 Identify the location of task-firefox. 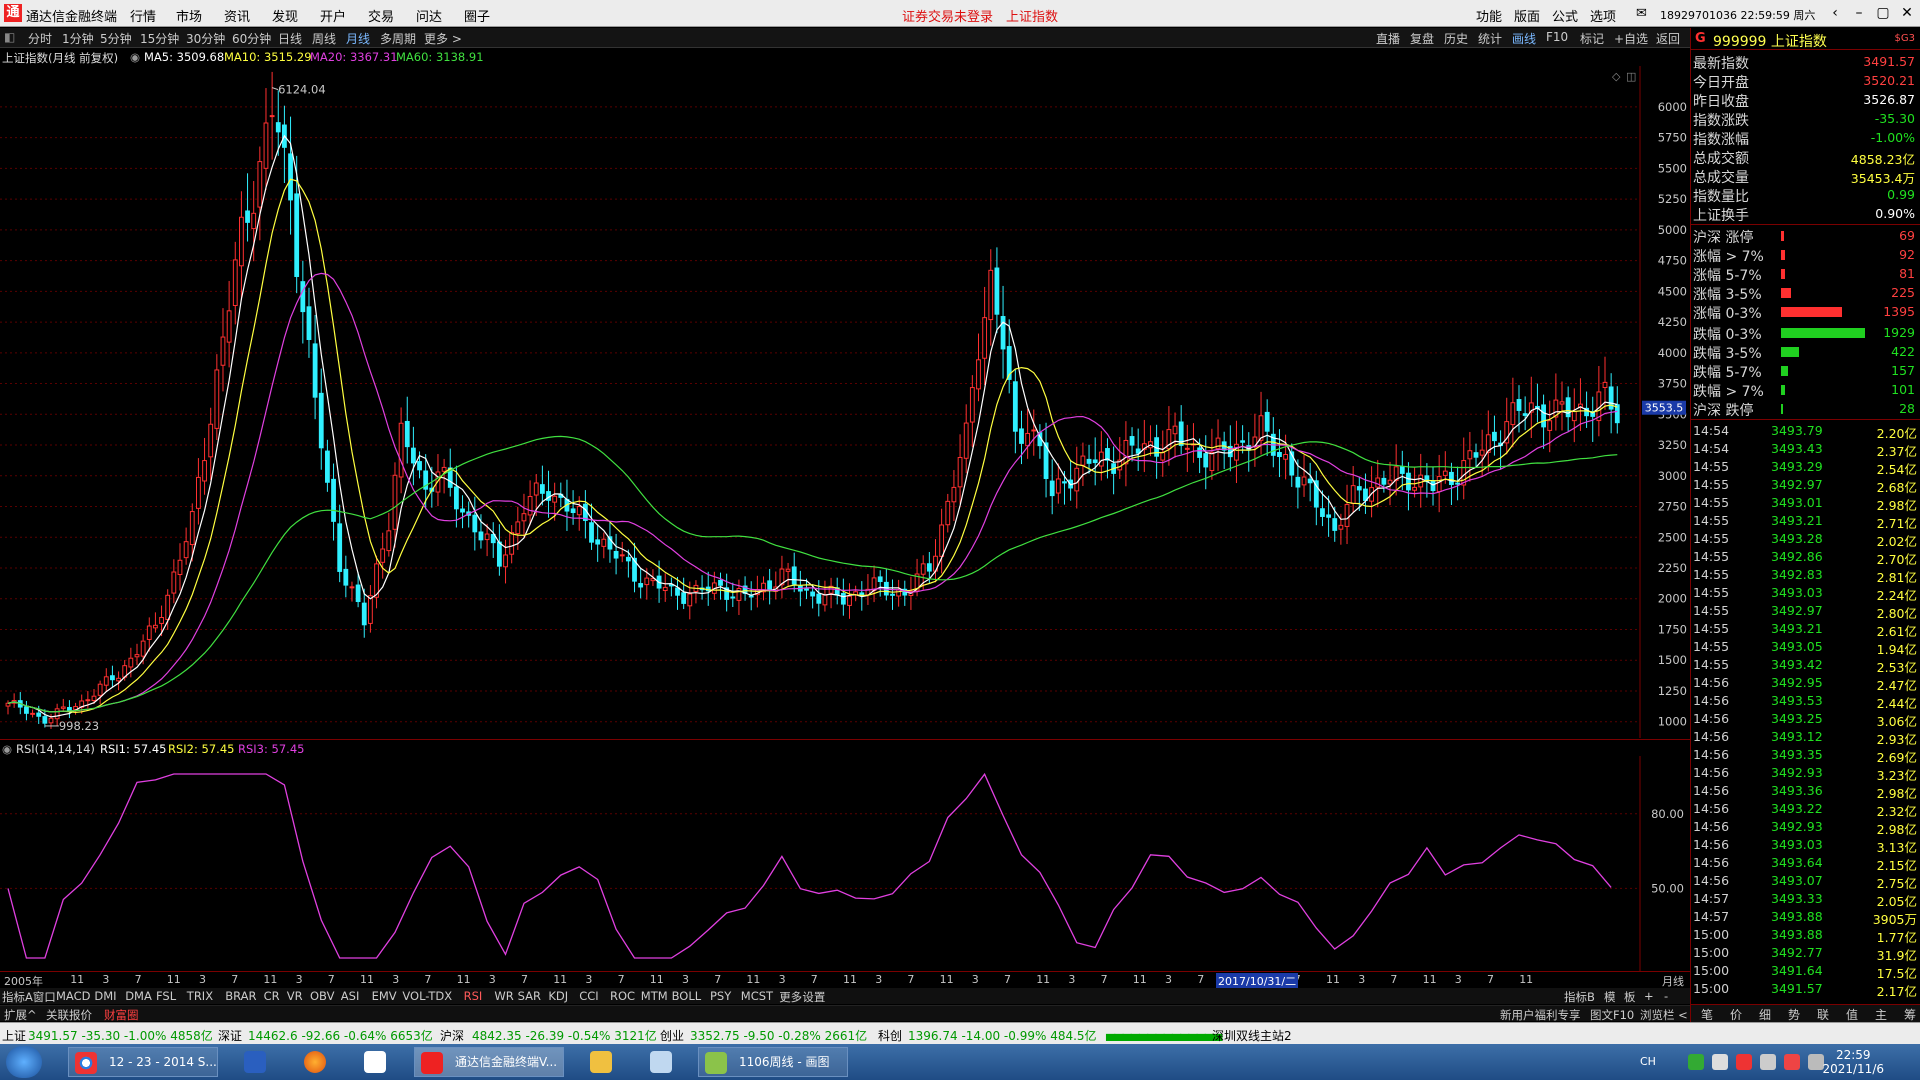
(314, 1062).